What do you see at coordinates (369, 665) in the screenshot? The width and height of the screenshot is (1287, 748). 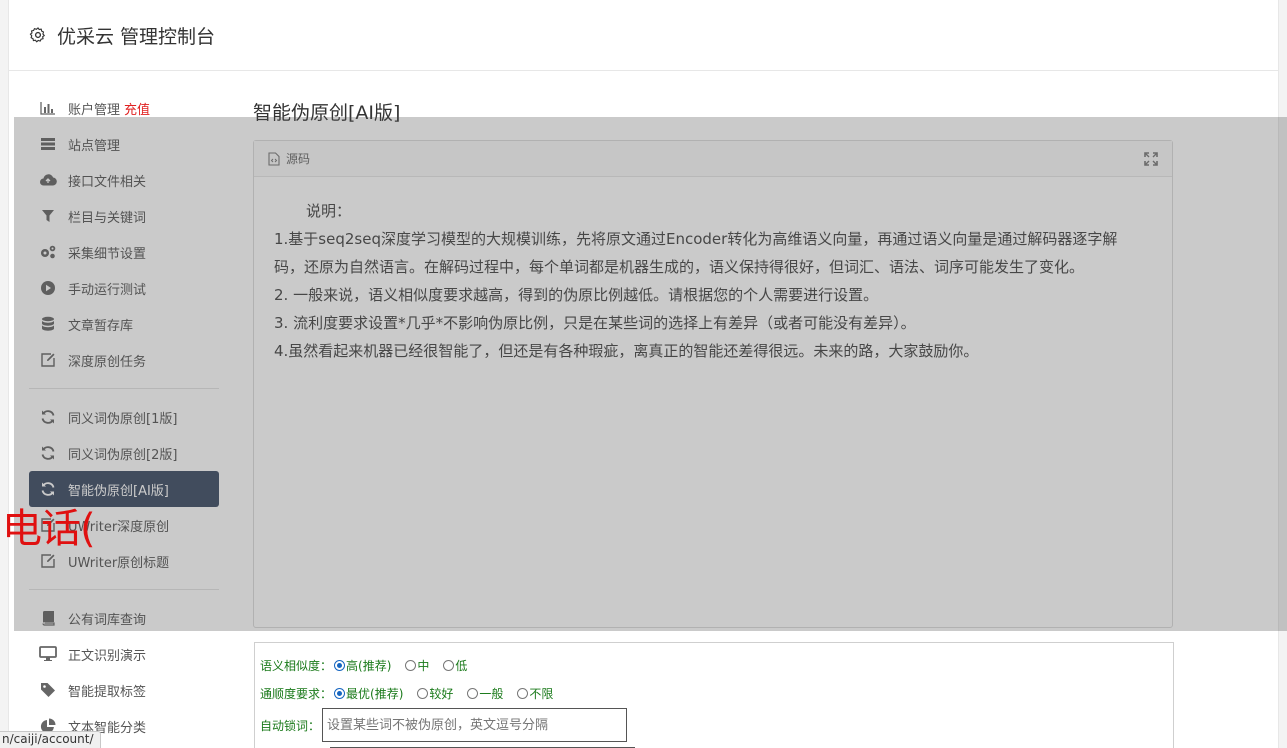 I see `radio-label: 高(推荐)` at bounding box center [369, 665].